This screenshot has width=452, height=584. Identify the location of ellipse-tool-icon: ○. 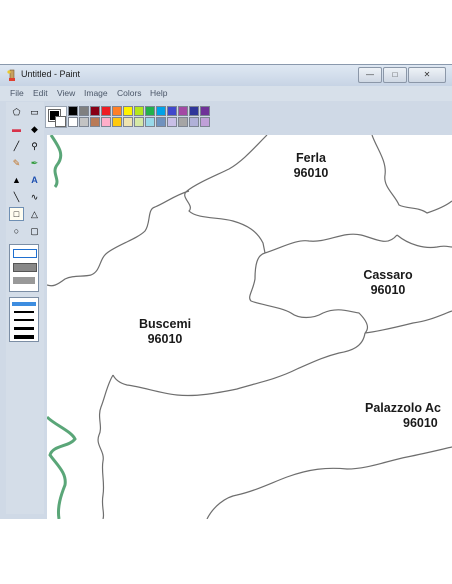
(16, 231).